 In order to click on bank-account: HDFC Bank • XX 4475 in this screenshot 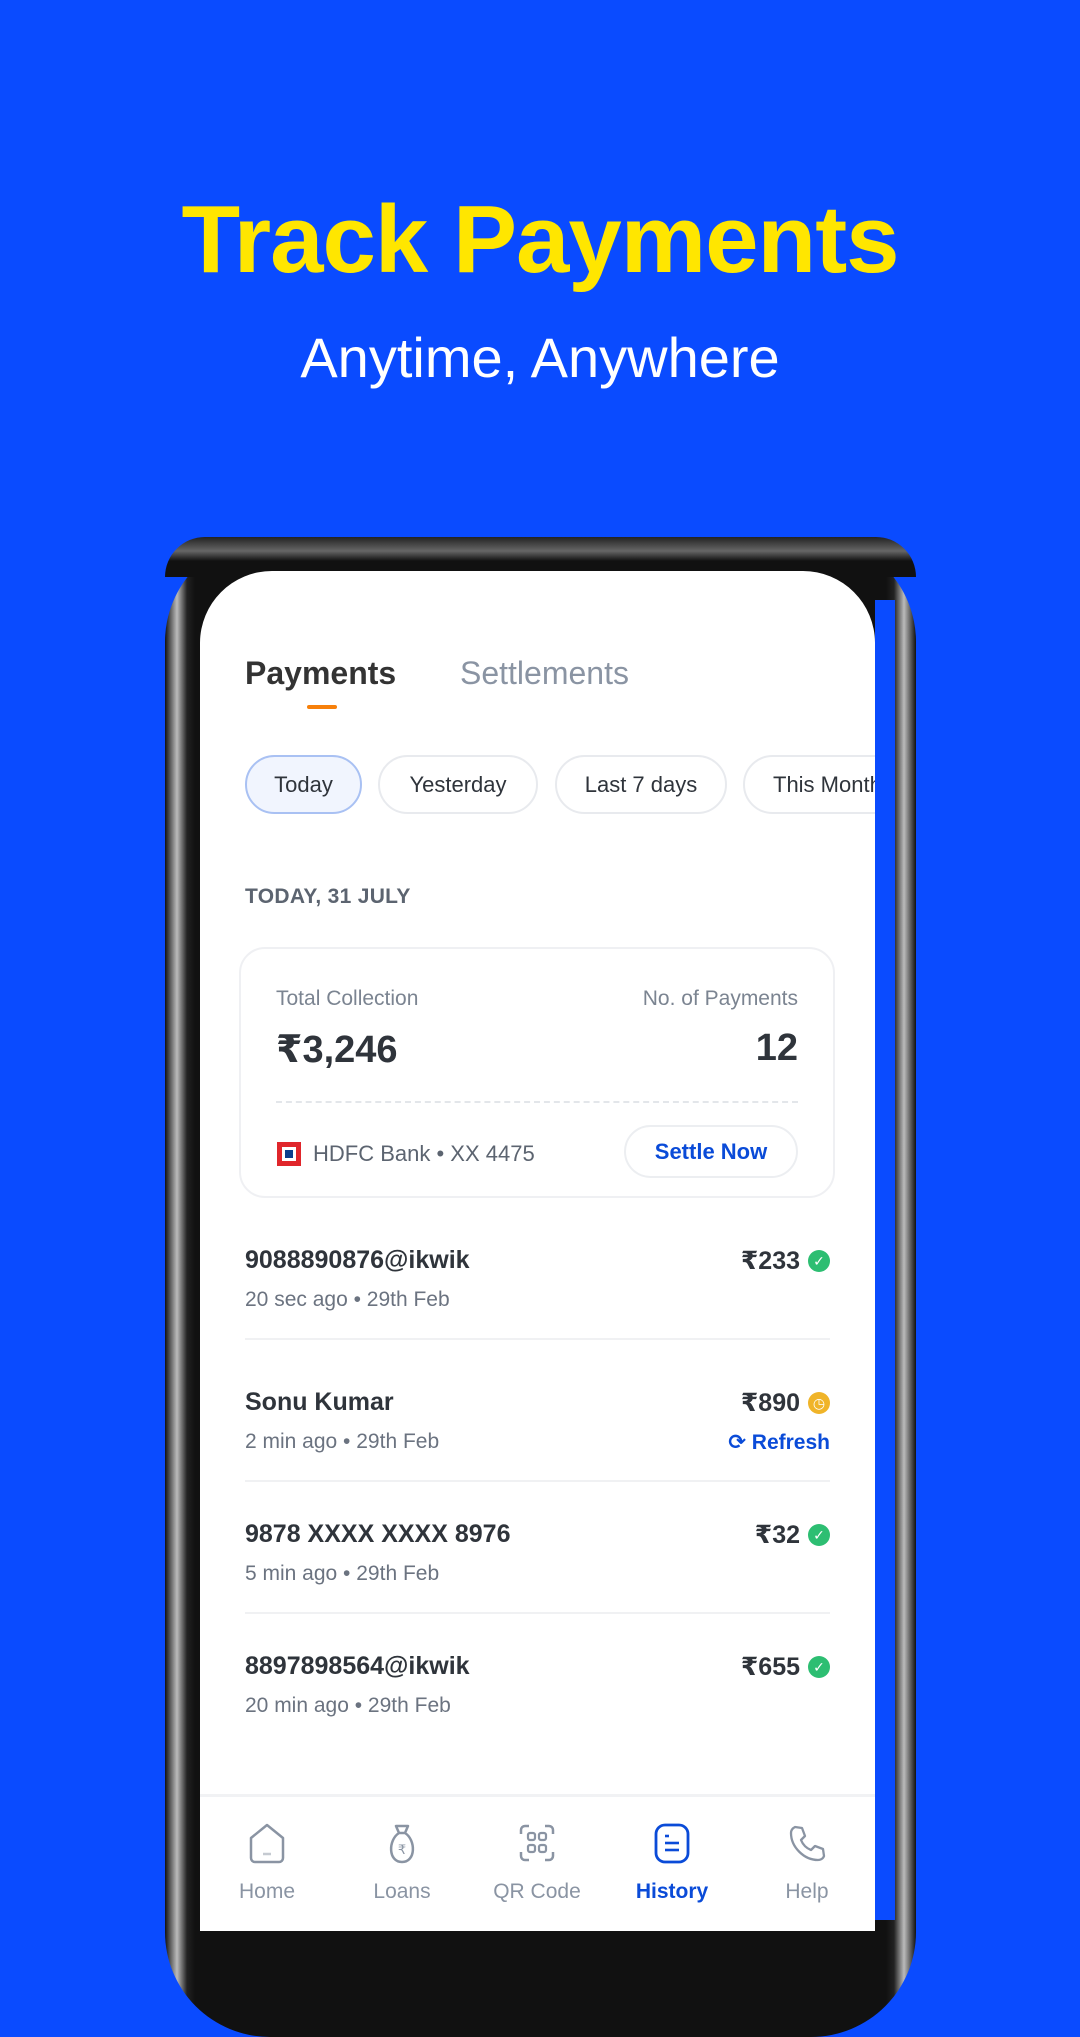, I will do `click(406, 1154)`.